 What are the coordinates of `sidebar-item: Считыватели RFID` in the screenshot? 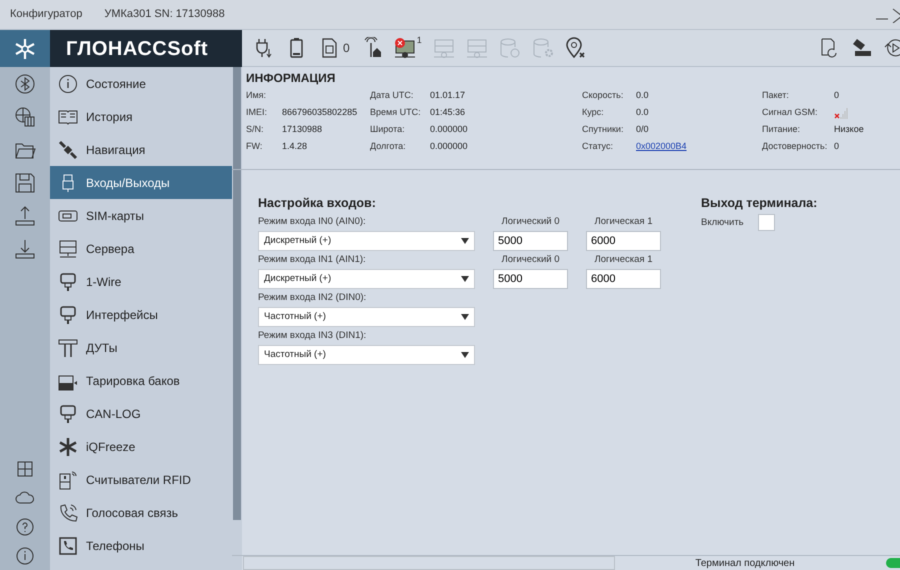 It's located at (141, 479).